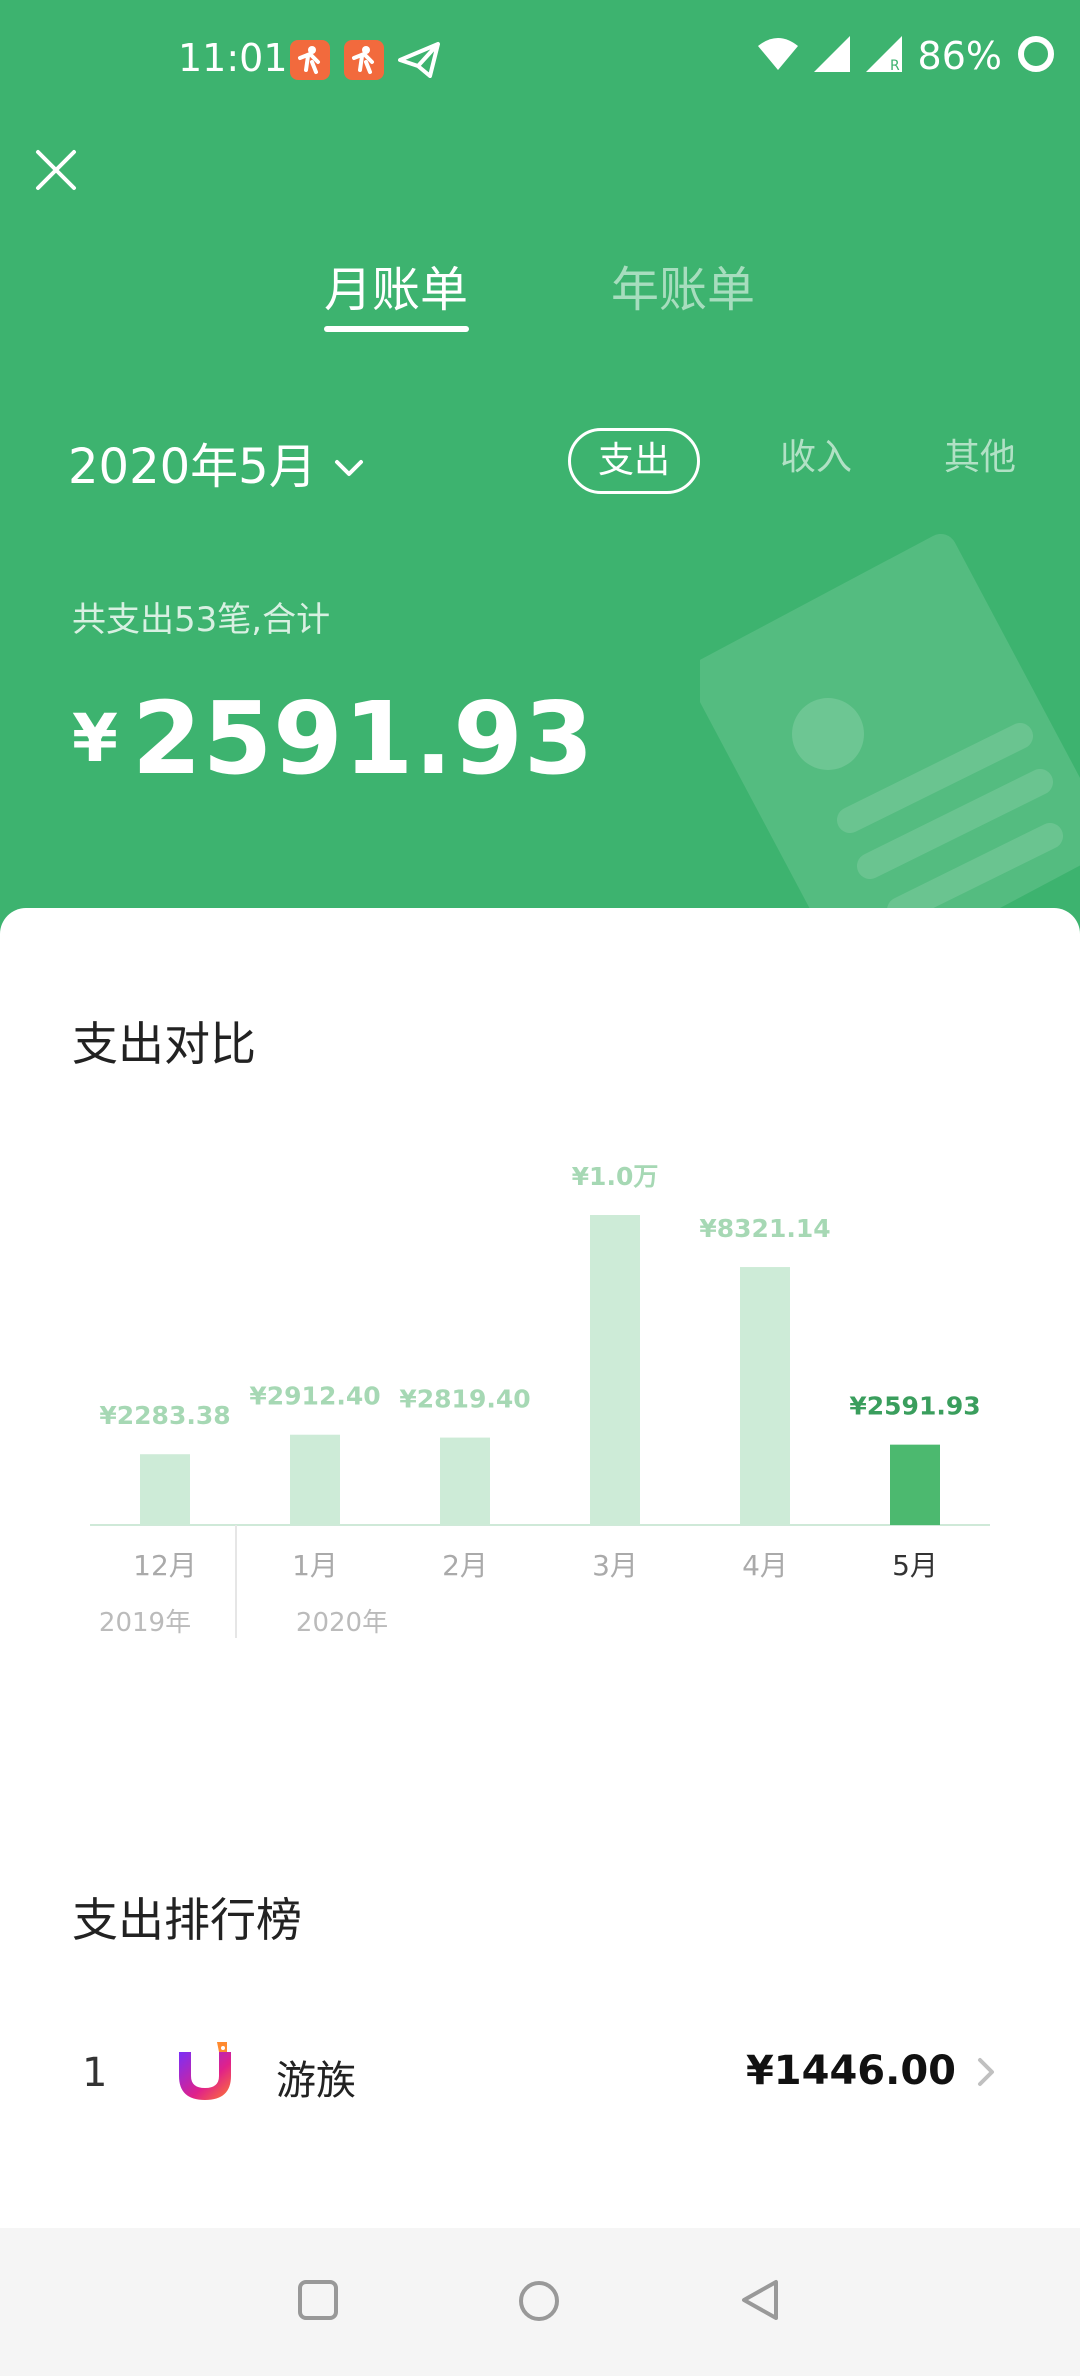  Describe the element at coordinates (165, 1565) in the screenshot. I see `x-axis-label: 12月` at that location.